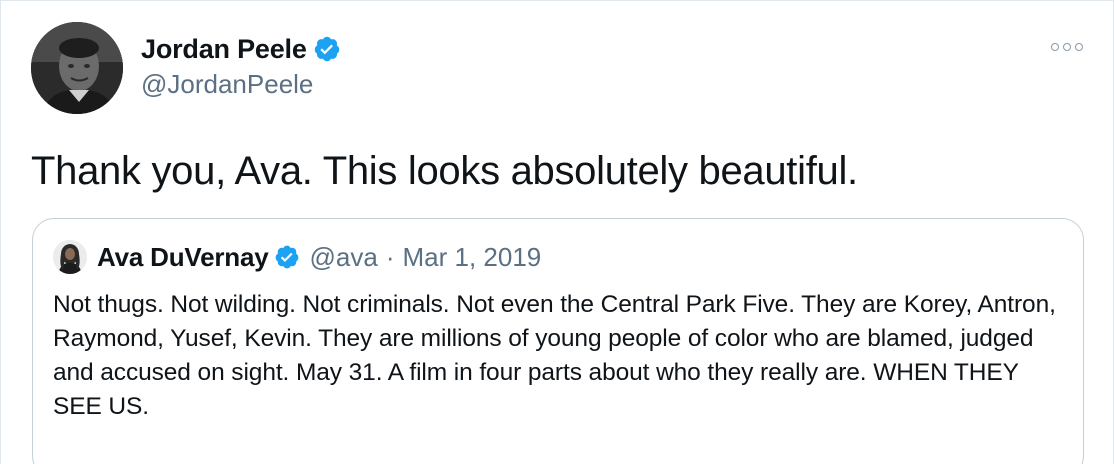 This screenshot has width=1114, height=464. I want to click on author-info: Jordan Peele @JordanPeele, so click(241, 65).